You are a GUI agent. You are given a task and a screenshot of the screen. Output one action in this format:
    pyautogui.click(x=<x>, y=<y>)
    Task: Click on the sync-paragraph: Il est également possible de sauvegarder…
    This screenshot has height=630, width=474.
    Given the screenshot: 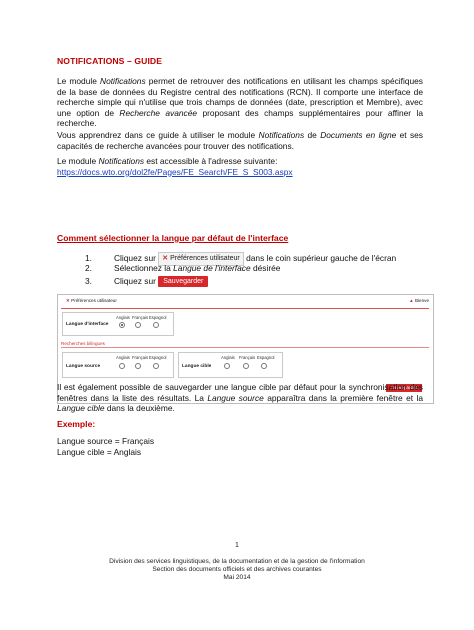 What is the action you would take?
    pyautogui.click(x=240, y=398)
    